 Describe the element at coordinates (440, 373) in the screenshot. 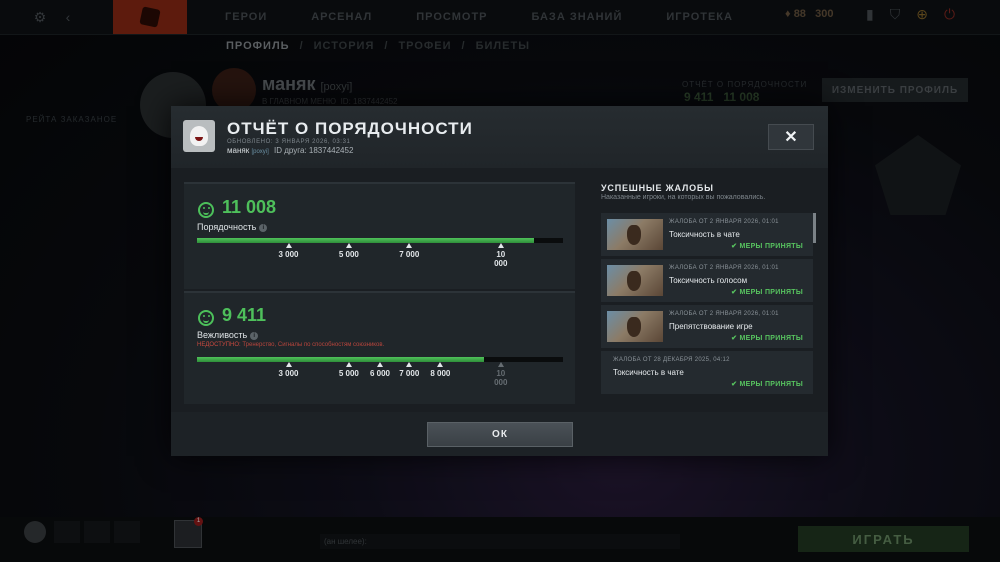

I see `tick-label: 8 000` at that location.